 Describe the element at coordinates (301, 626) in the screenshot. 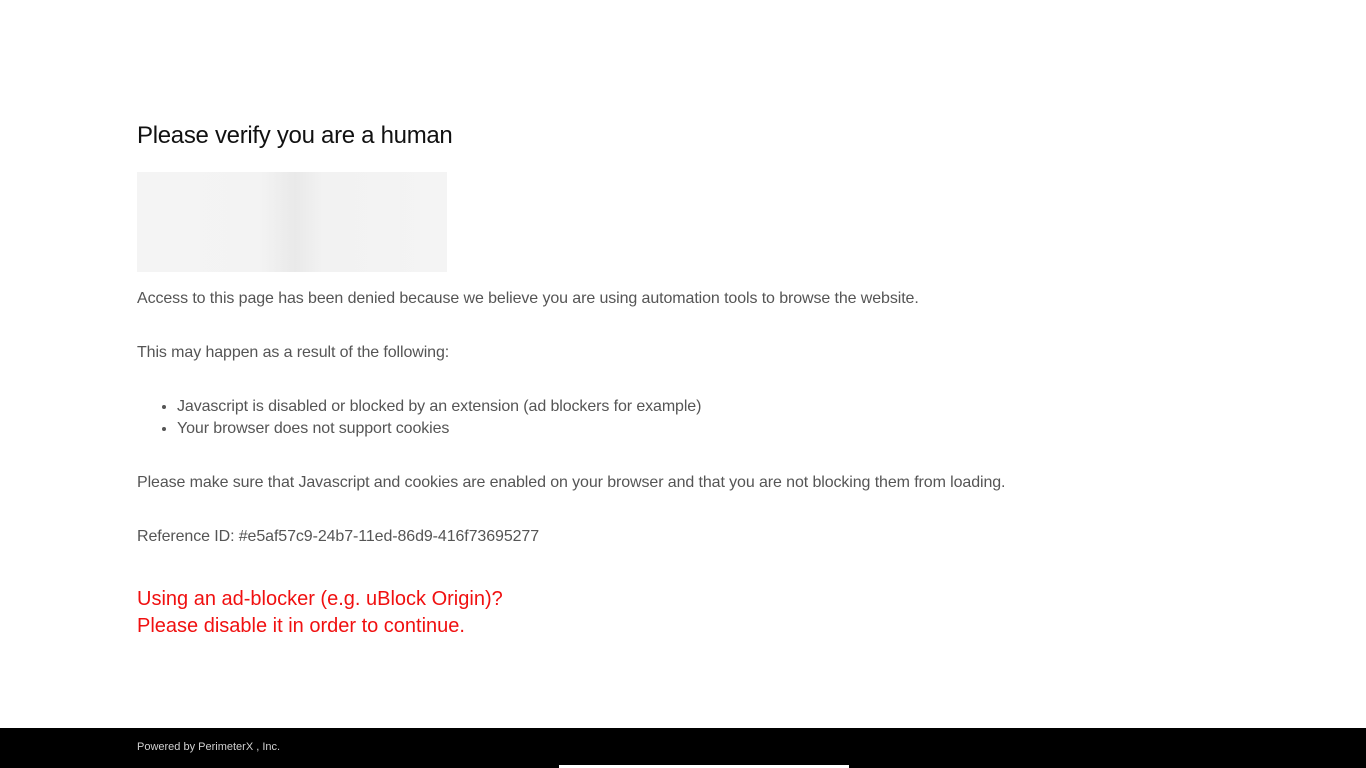

I see `adblock-instruction: Please disable it in order to continue.` at that location.